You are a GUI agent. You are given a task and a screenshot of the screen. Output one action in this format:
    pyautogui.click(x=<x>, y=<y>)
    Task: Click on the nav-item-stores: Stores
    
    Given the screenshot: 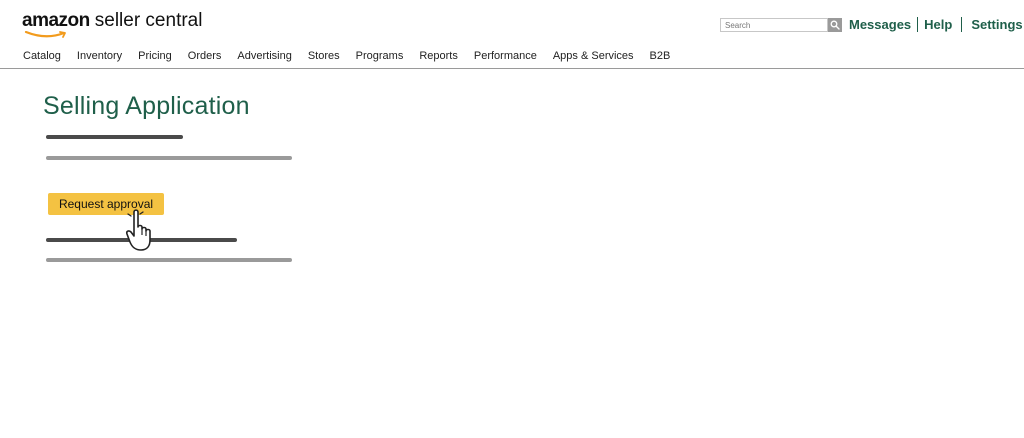 What is the action you would take?
    pyautogui.click(x=324, y=56)
    